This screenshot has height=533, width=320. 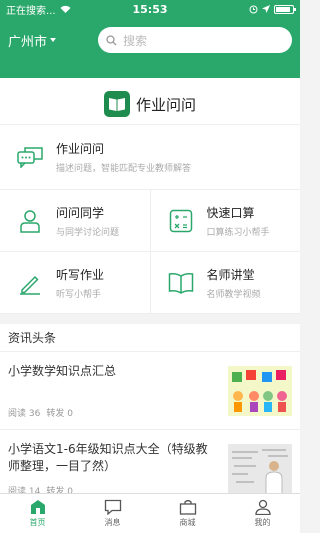 What do you see at coordinates (195, 40) in the screenshot?
I see `search-input: 搜索` at bounding box center [195, 40].